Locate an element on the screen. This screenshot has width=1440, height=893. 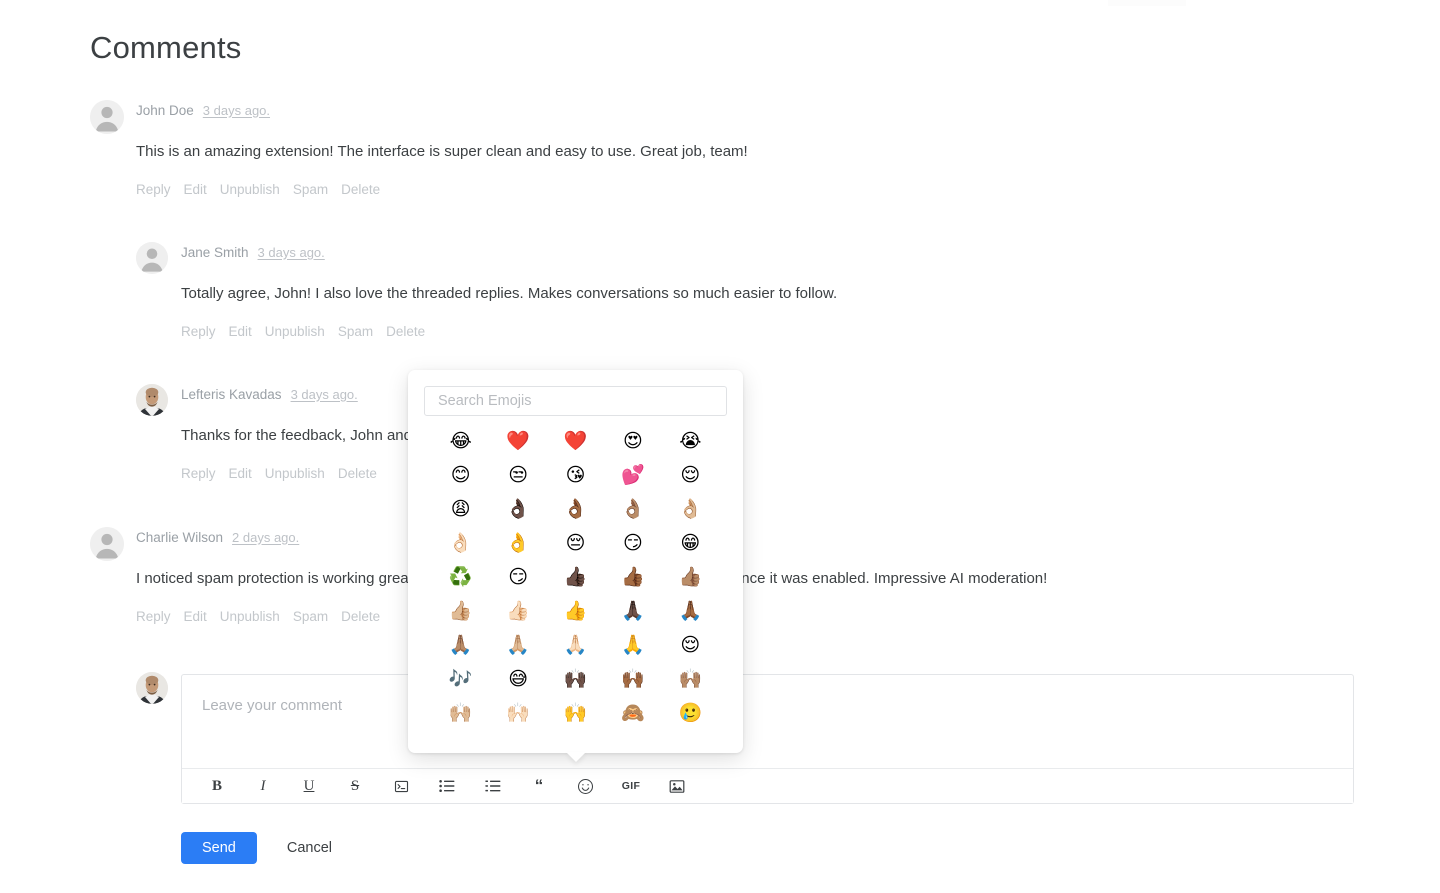
emoji-search-input is located at coordinates (575, 401).